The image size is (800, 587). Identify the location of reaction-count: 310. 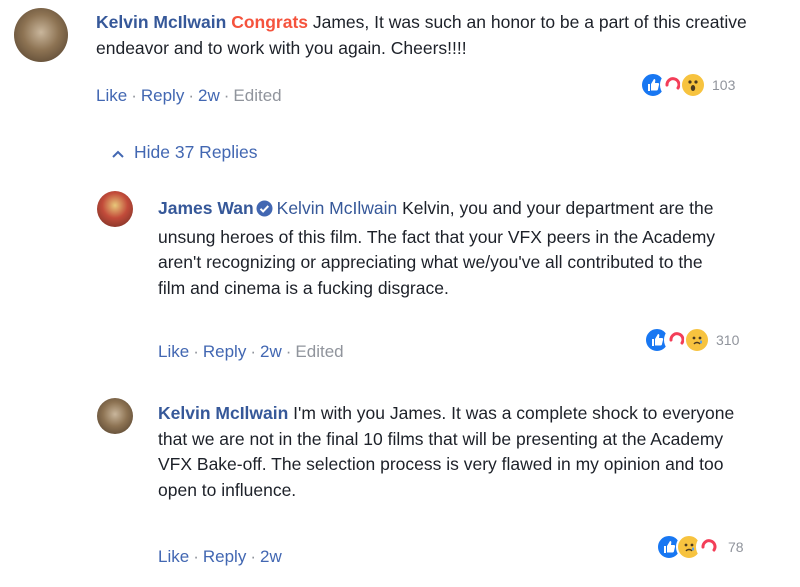
(728, 340).